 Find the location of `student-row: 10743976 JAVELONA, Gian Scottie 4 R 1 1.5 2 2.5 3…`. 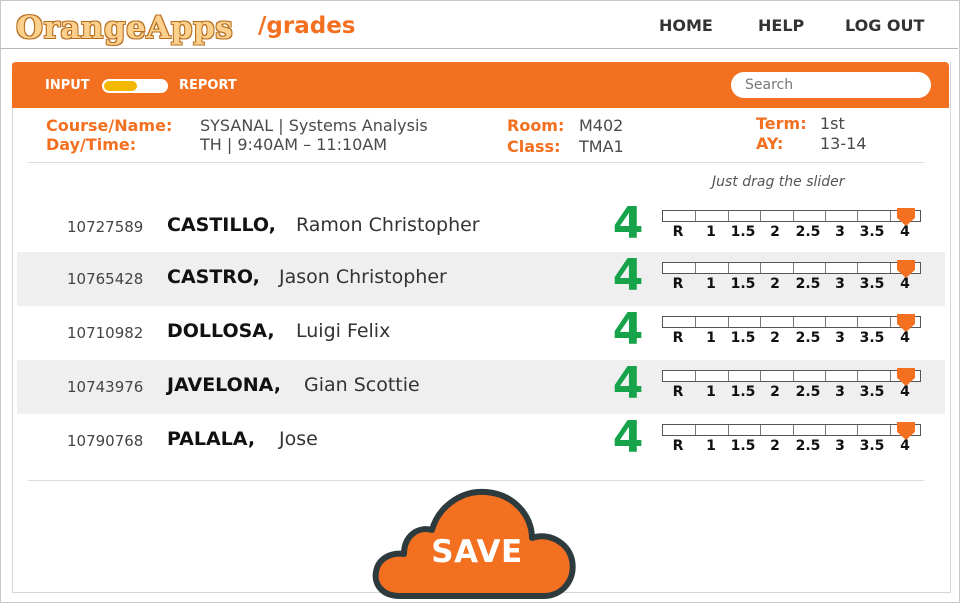

student-row: 10743976 JAVELONA, Gian Scottie 4 R 1 1.5 2 2.5 3… is located at coordinates (481, 386).